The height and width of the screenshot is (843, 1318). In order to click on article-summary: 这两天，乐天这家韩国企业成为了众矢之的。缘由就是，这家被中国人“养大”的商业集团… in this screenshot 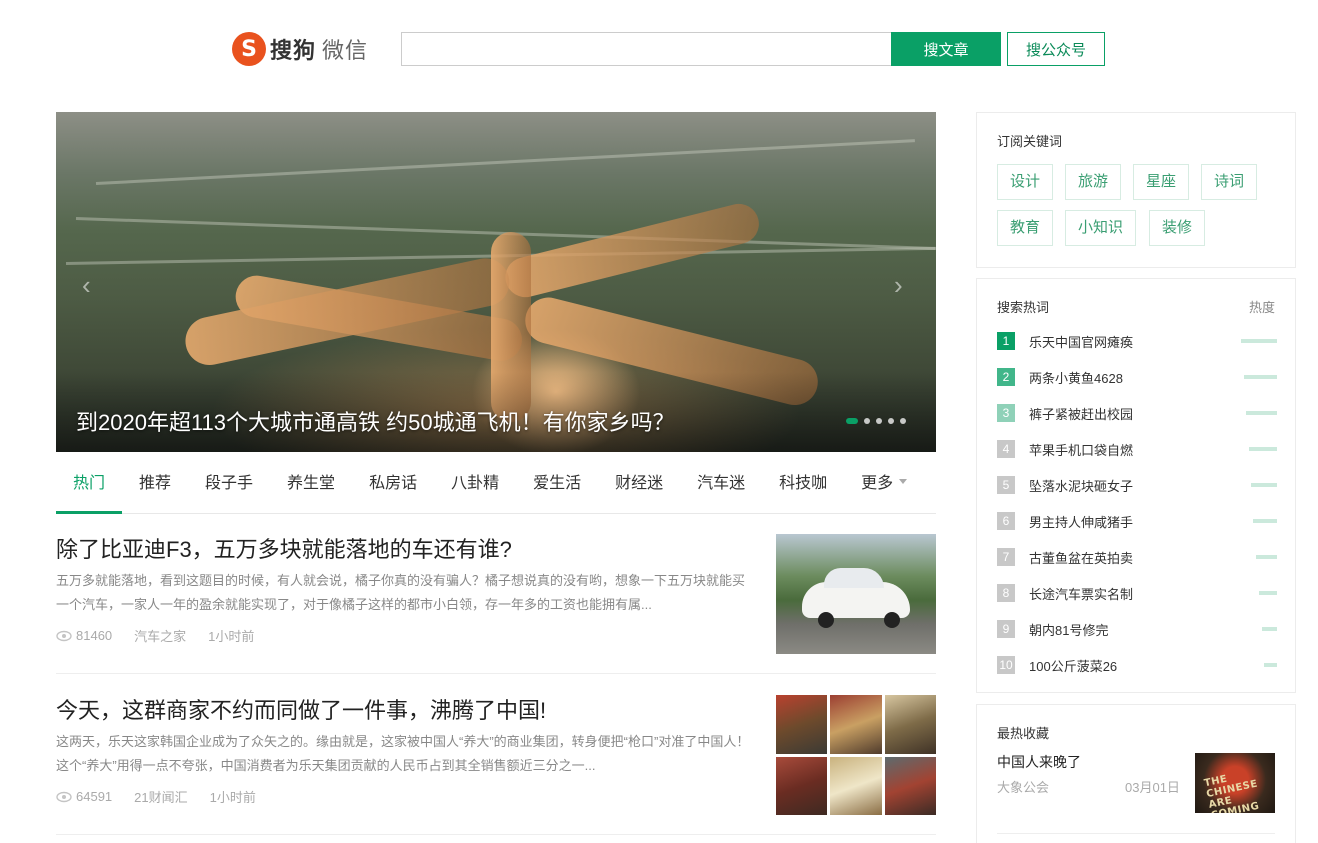, I will do `click(403, 753)`.